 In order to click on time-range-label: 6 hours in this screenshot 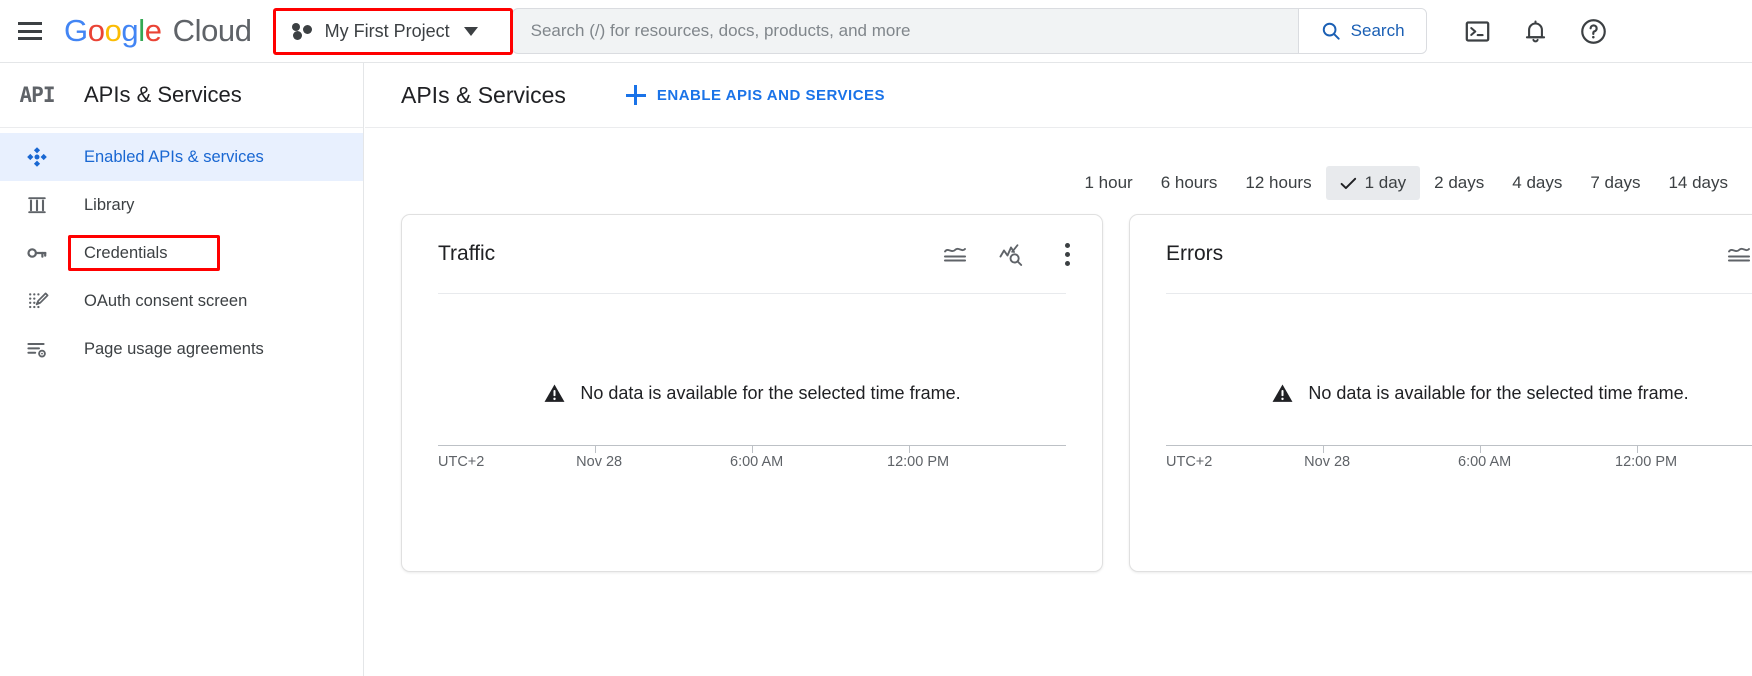, I will do `click(1189, 182)`.